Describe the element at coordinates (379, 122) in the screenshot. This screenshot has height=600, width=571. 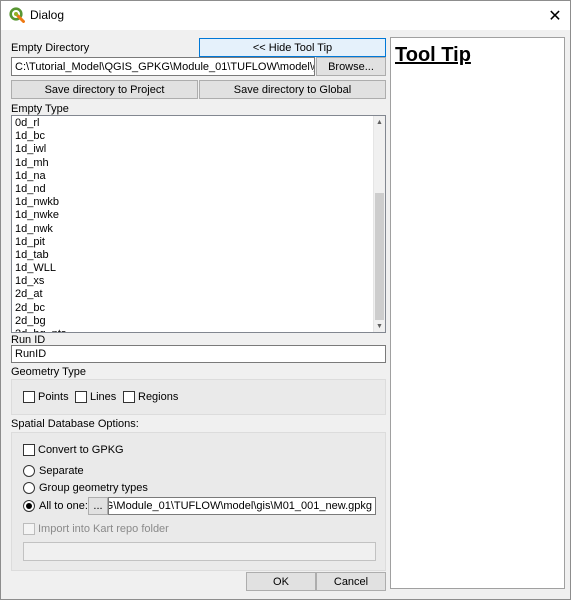
I see `scroll-up-icon: ▲` at that location.